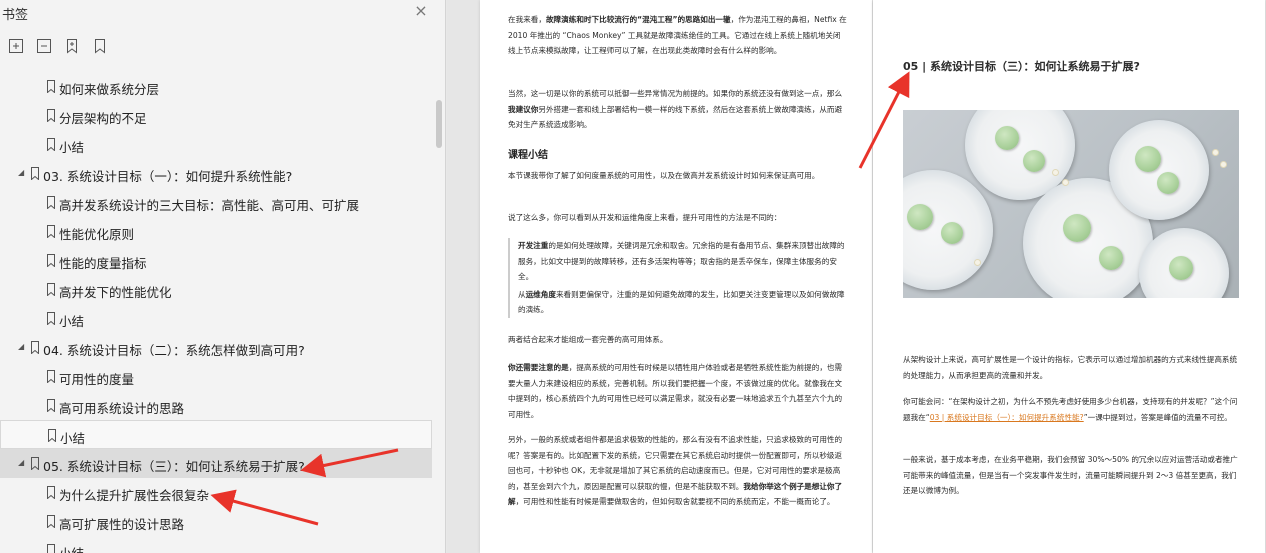  What do you see at coordinates (216, 86) in the screenshot?
I see `bookmark-item: 如何来做系统分层` at bounding box center [216, 86].